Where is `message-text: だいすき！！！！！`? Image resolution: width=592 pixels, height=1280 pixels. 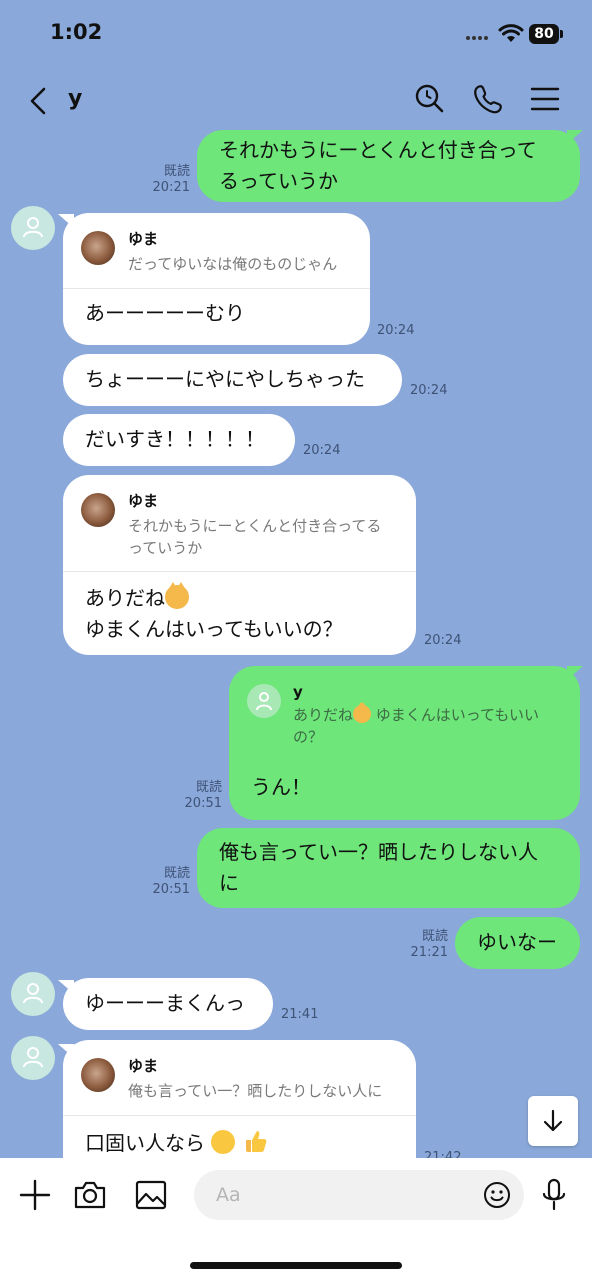
message-text: だいすき！！！！！ is located at coordinates (175, 439).